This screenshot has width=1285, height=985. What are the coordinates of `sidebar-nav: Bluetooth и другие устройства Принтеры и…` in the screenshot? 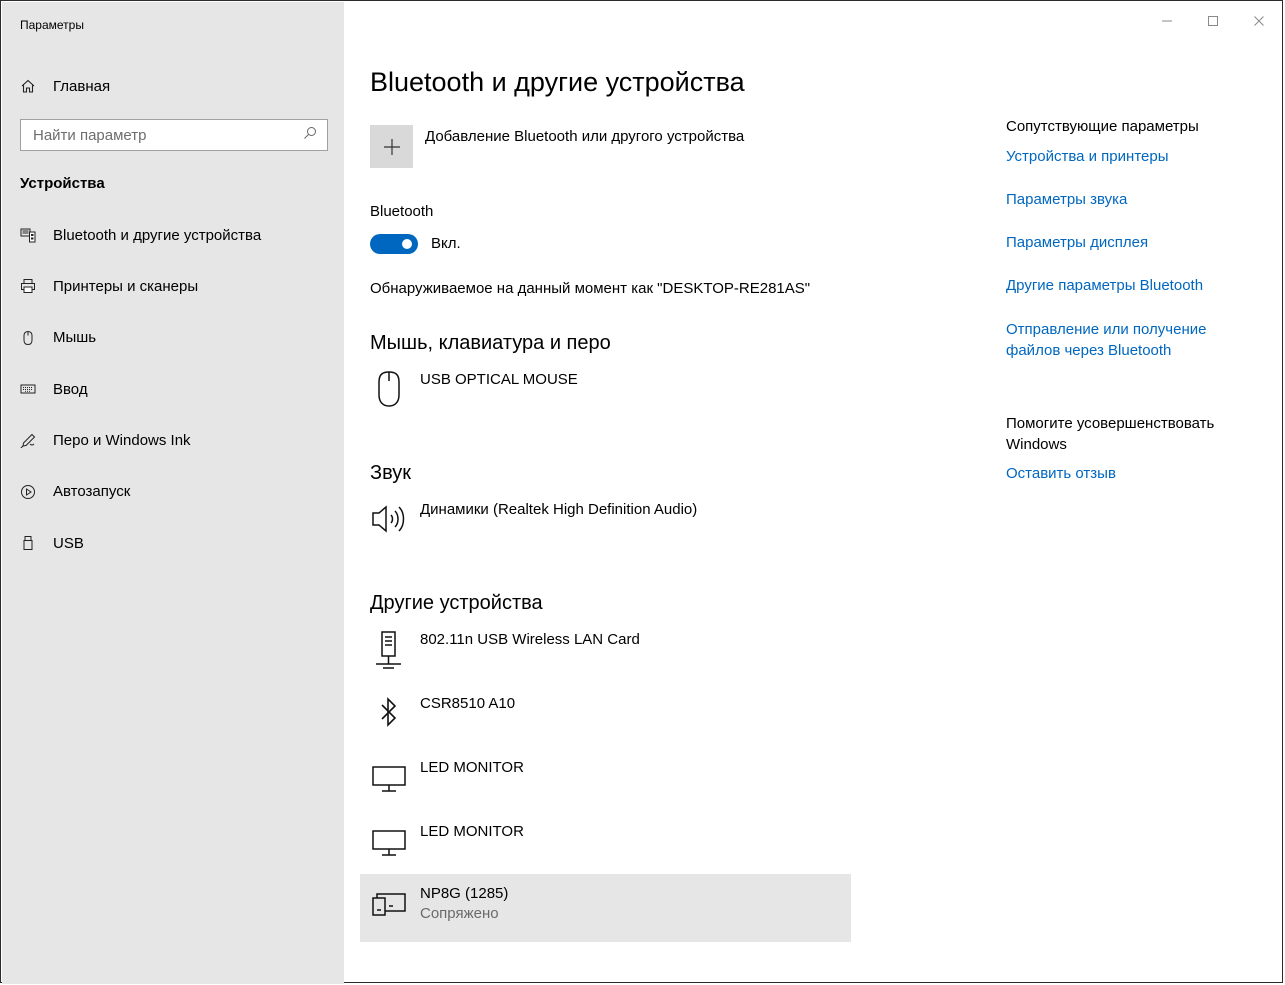 It's located at (140, 404).